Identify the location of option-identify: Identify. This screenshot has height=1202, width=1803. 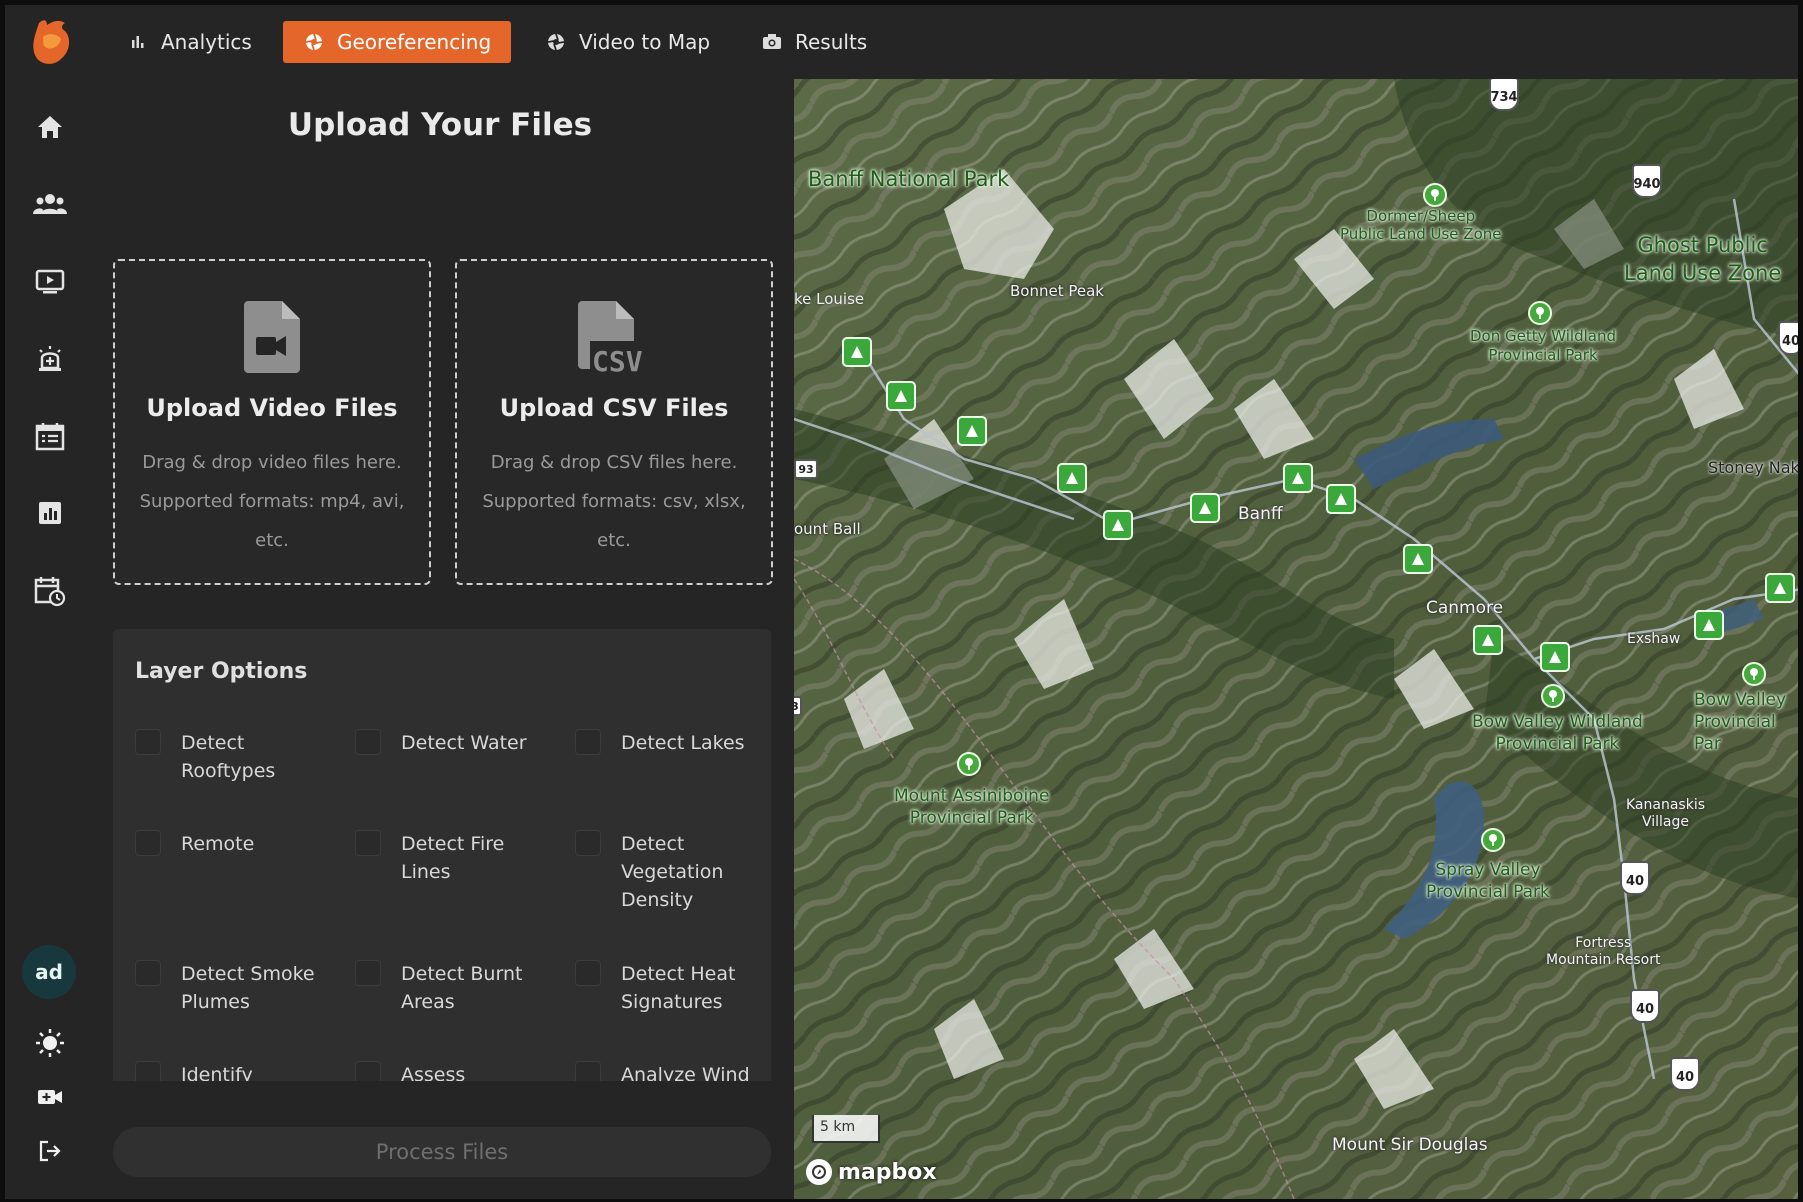
(235, 1071).